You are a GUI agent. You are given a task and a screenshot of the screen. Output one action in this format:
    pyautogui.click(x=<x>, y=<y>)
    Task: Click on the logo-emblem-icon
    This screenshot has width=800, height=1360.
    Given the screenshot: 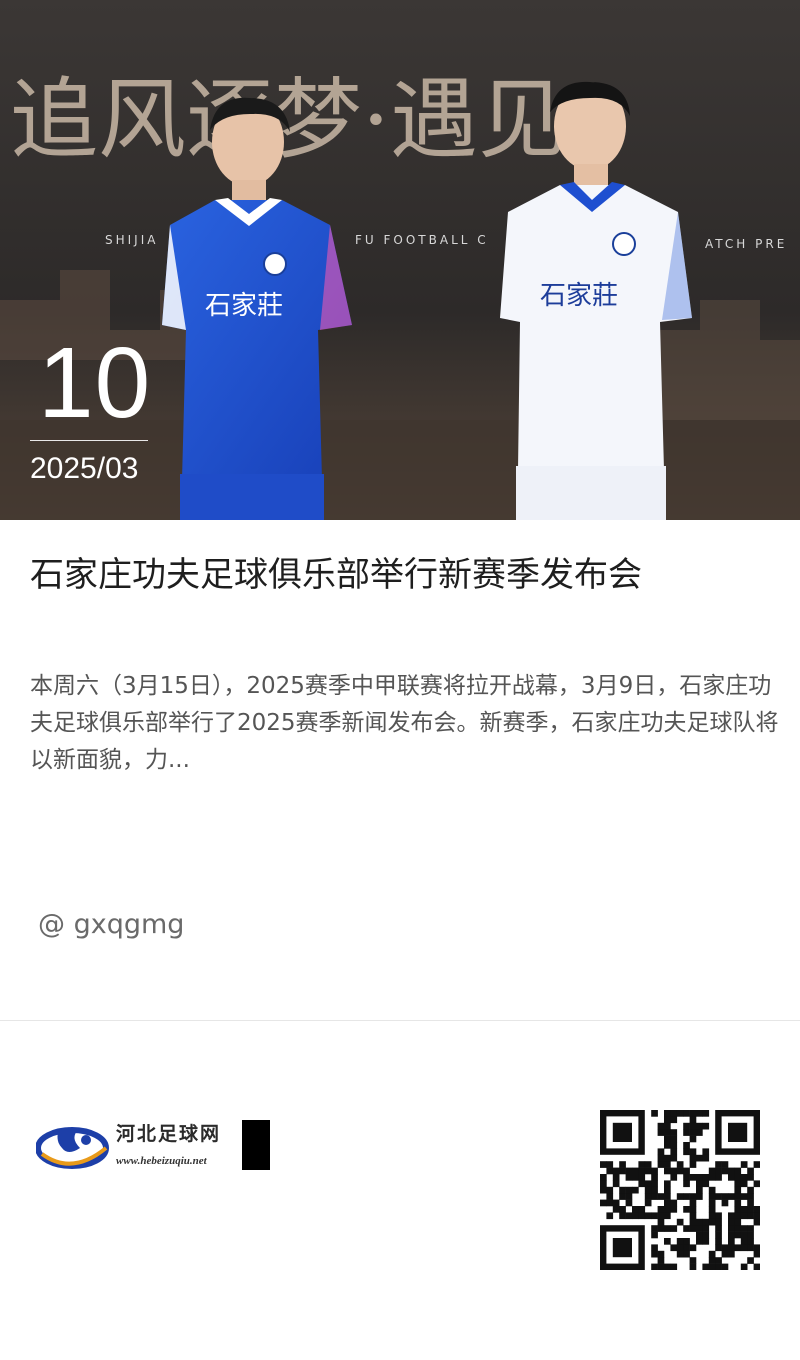 What is the action you would take?
    pyautogui.click(x=72, y=1148)
    